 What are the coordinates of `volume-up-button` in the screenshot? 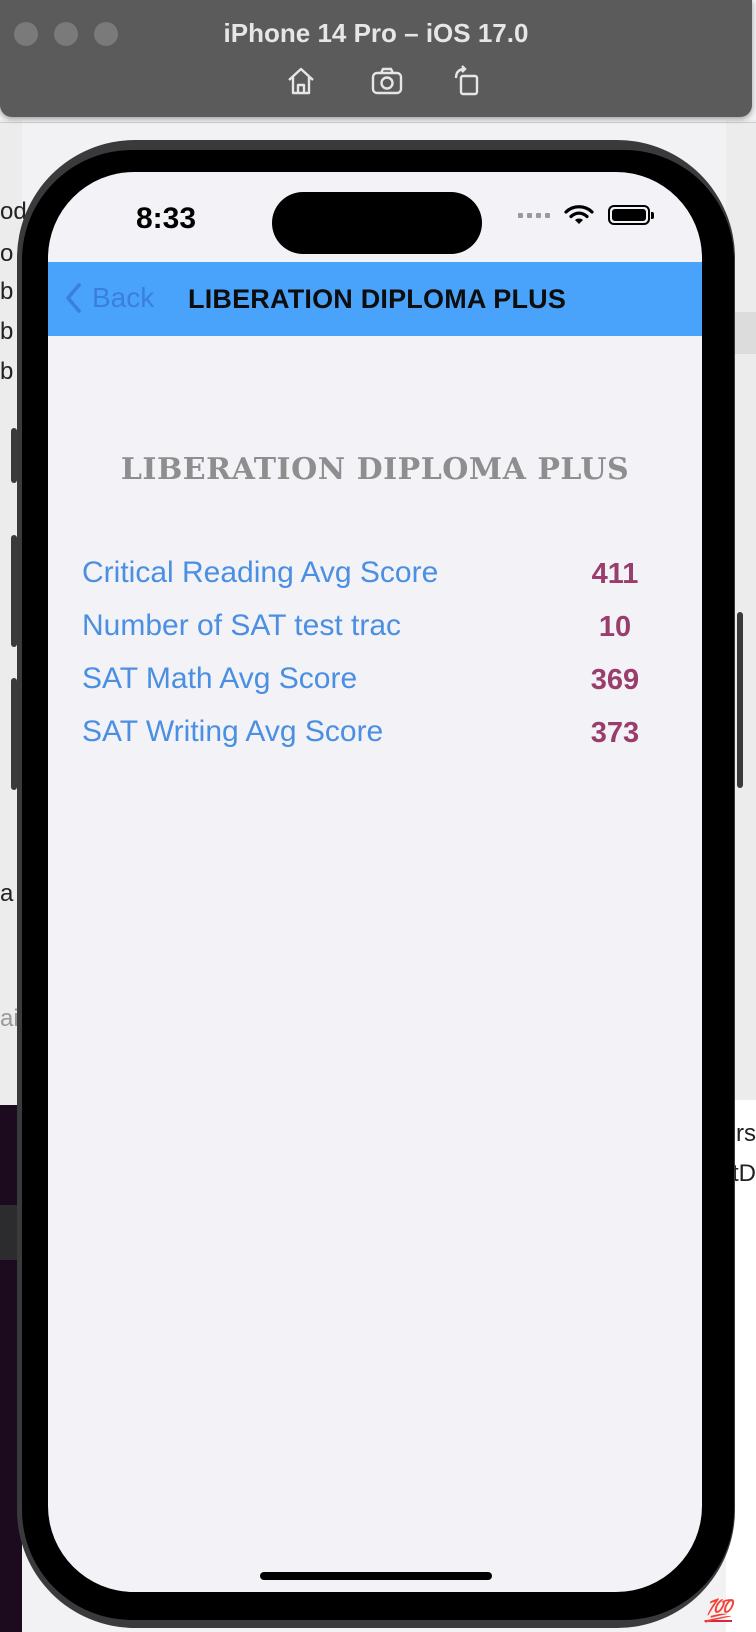 It's located at (14, 591).